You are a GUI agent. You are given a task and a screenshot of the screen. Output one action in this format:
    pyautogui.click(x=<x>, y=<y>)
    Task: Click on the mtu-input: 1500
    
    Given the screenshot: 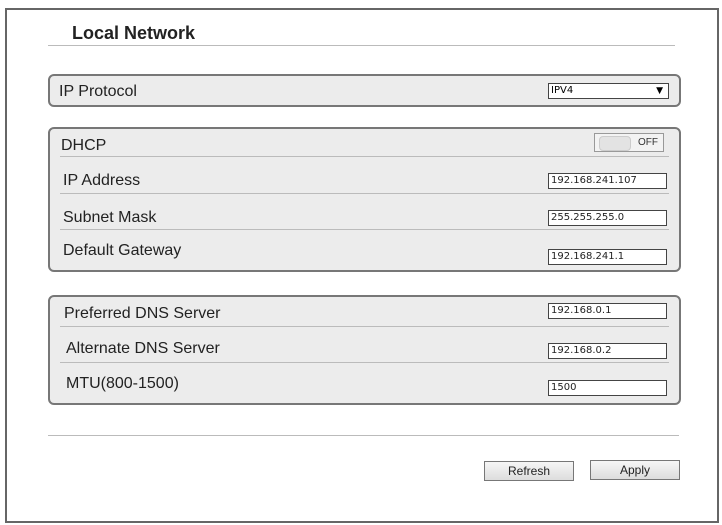 What is the action you would take?
    pyautogui.click(x=607, y=388)
    